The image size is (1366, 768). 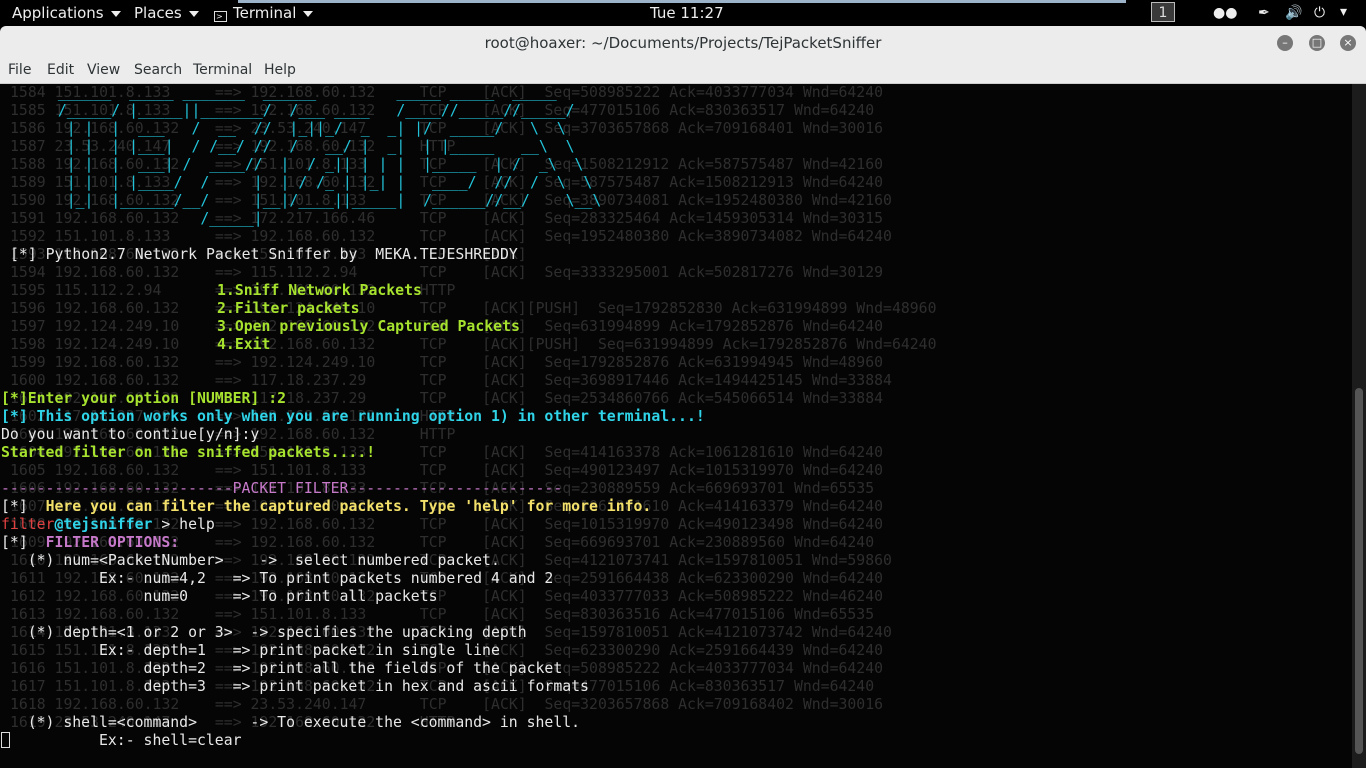 What do you see at coordinates (222, 70) in the screenshot?
I see `menu-terminal: Terminal` at bounding box center [222, 70].